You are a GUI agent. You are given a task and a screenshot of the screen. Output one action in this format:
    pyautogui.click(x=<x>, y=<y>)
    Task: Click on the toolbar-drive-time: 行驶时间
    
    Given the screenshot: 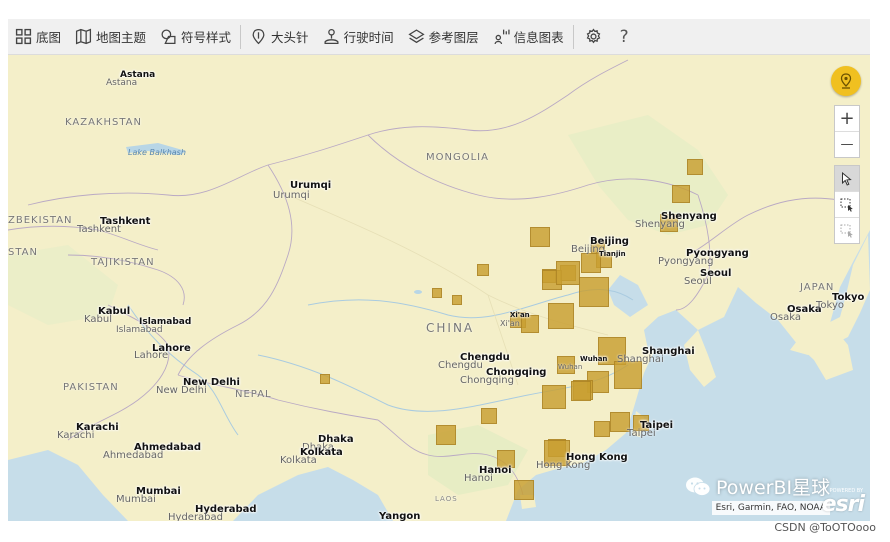 What is the action you would take?
    pyautogui.click(x=358, y=37)
    